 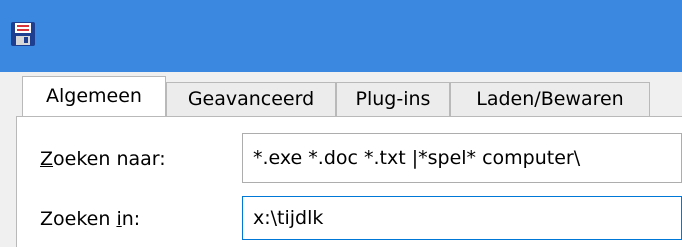 I want to click on search-in-label-pre: Zoeken, so click(x=78, y=219).